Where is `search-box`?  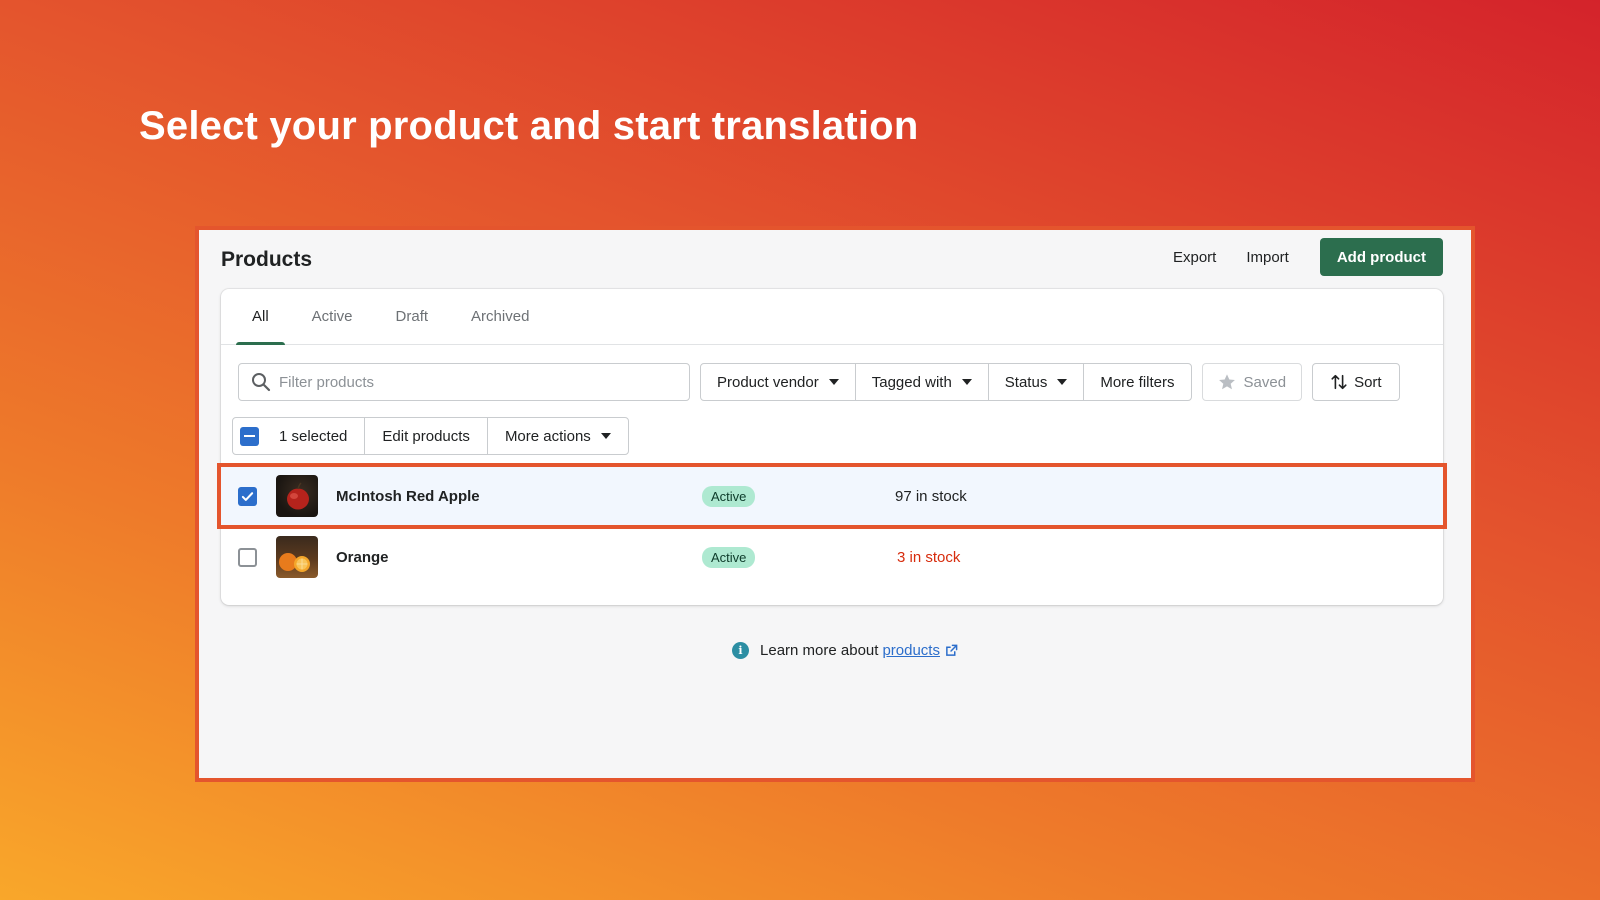 search-box is located at coordinates (464, 382).